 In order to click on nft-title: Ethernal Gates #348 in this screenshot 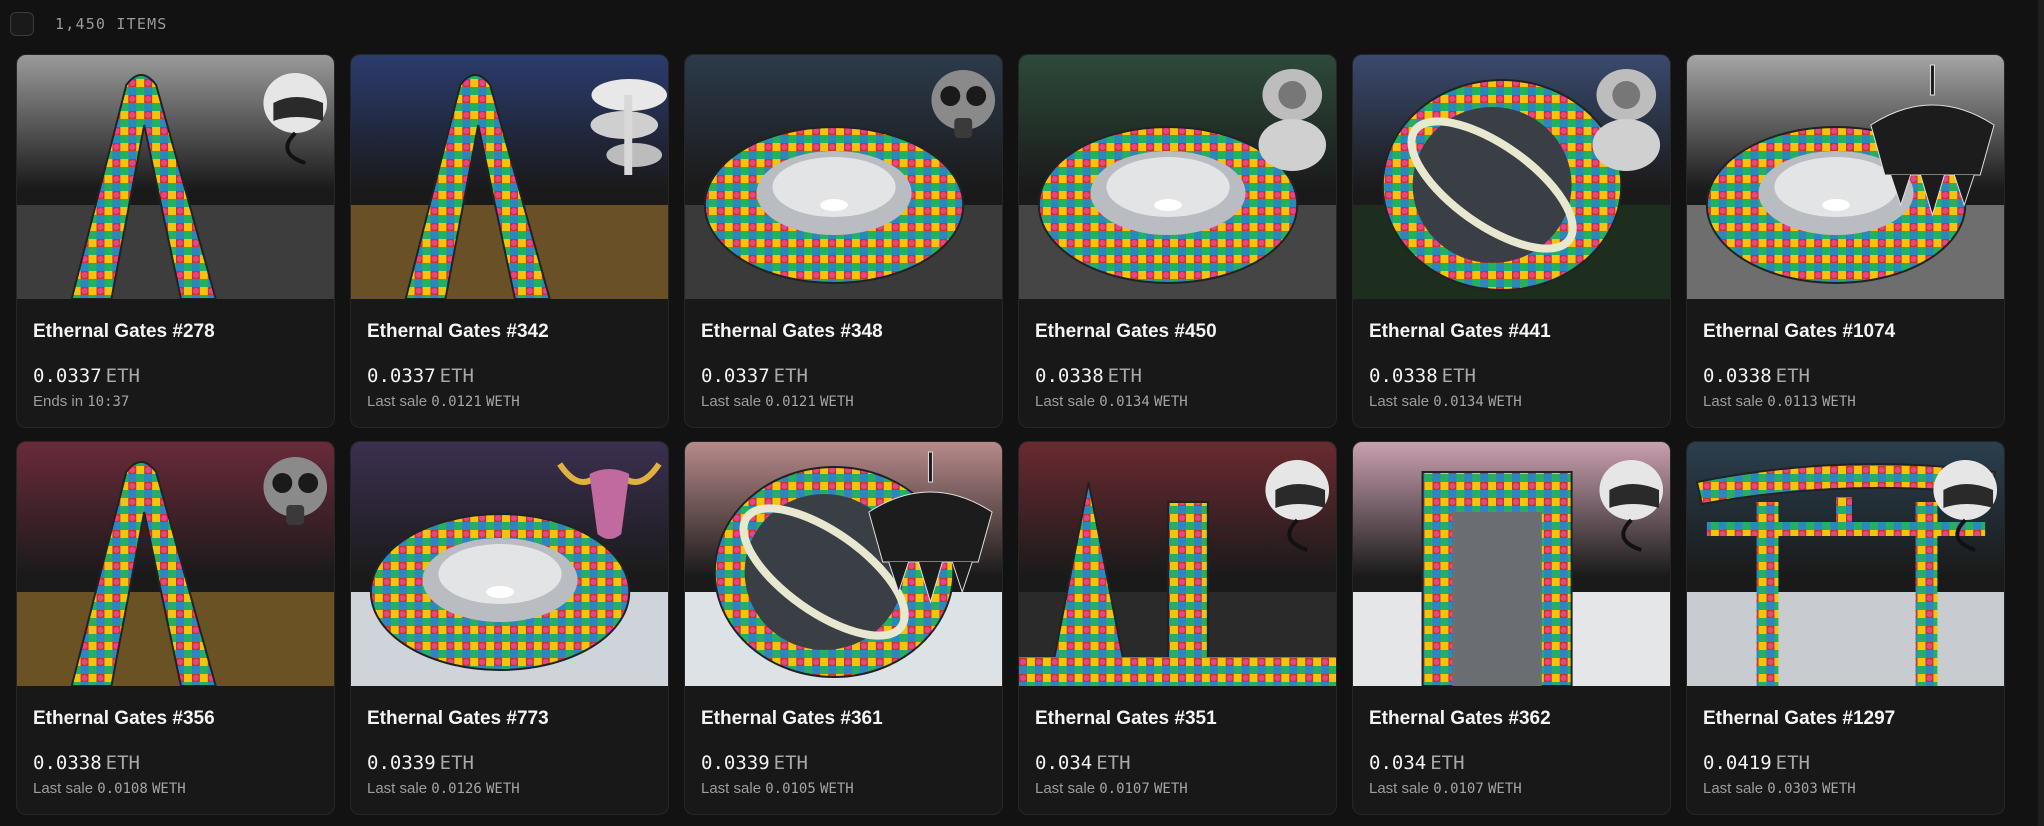, I will do `click(843, 332)`.